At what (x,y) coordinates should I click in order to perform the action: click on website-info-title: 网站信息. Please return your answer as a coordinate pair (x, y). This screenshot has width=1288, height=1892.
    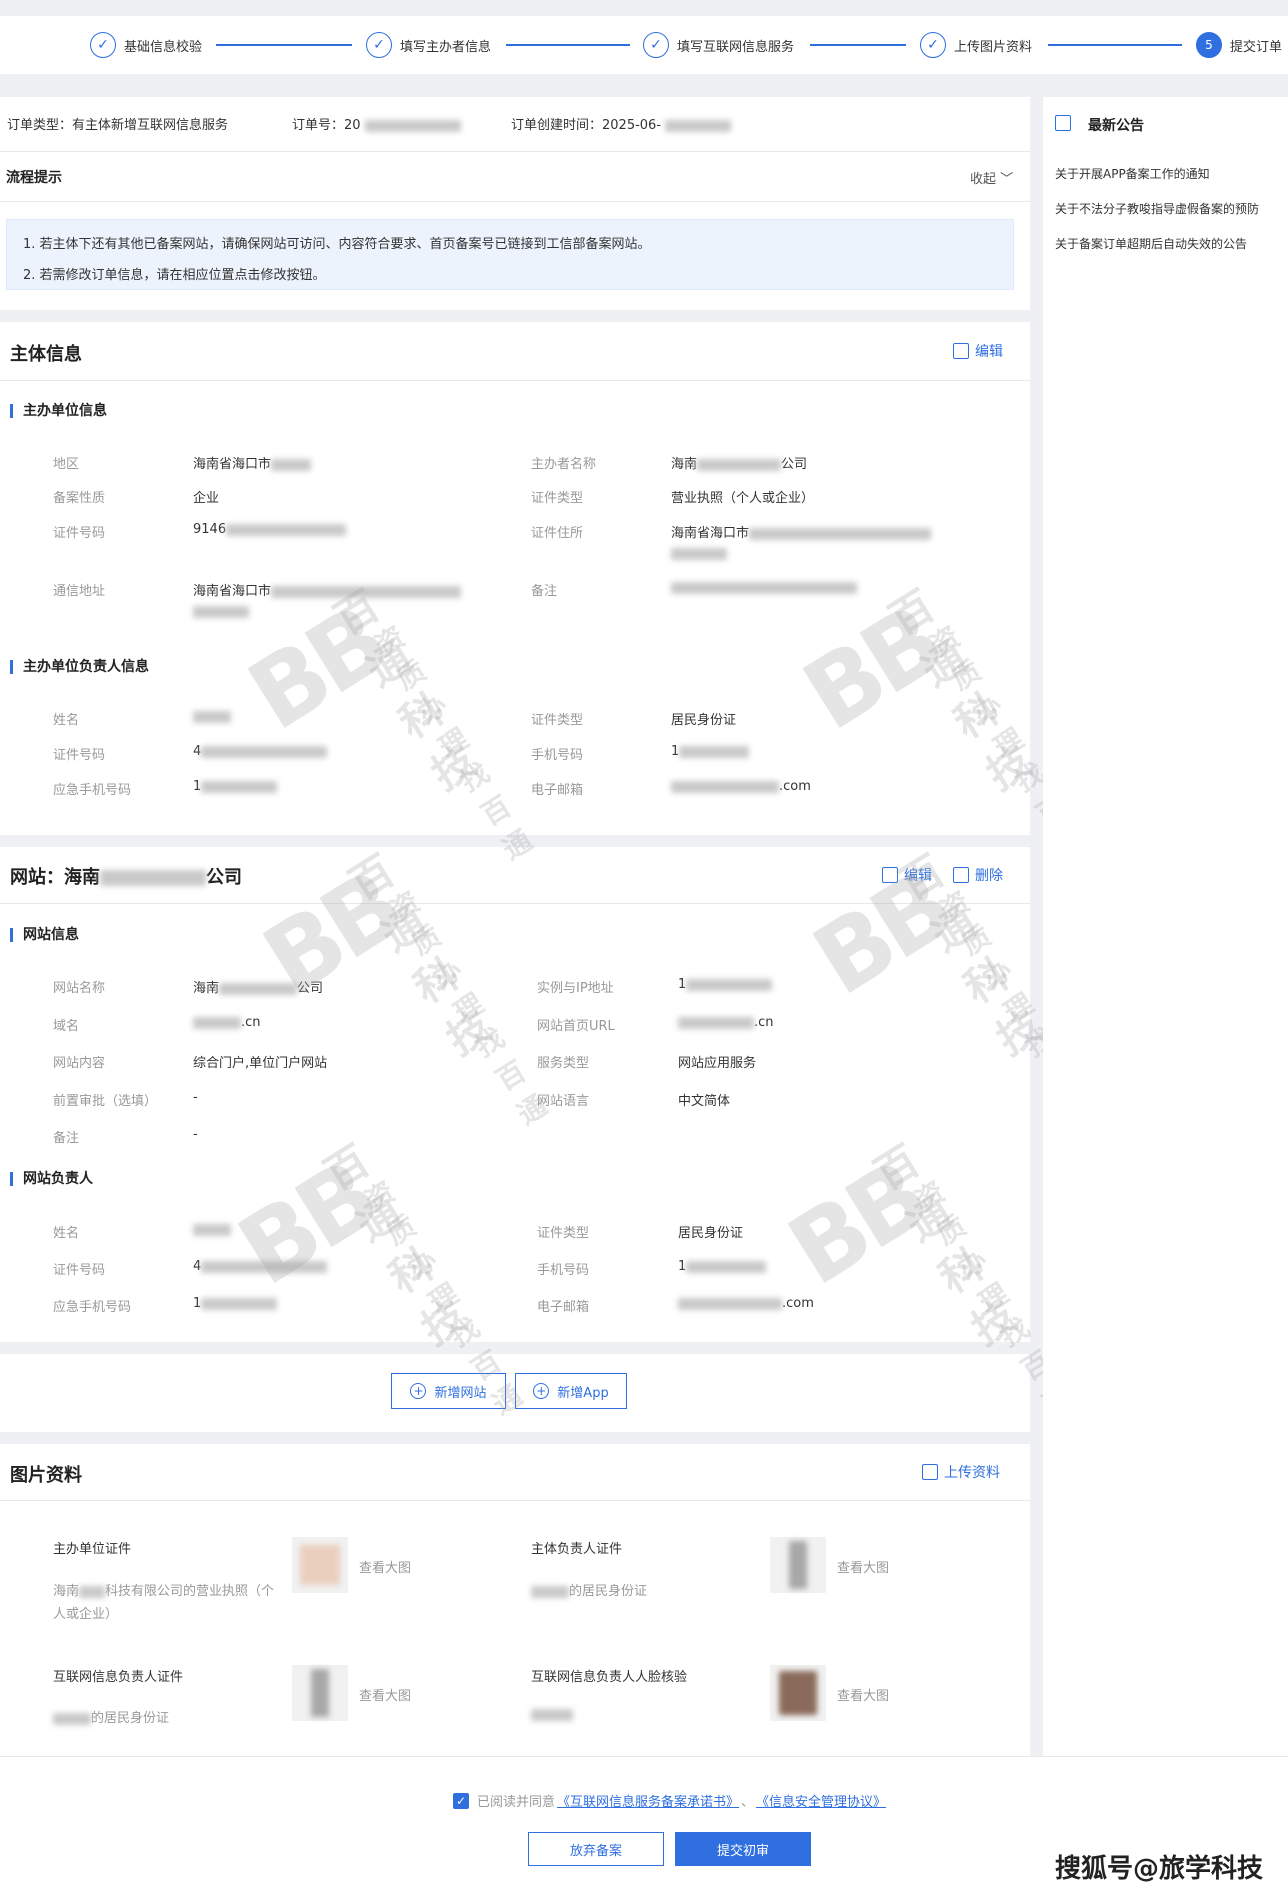
    Looking at the image, I should click on (44, 935).